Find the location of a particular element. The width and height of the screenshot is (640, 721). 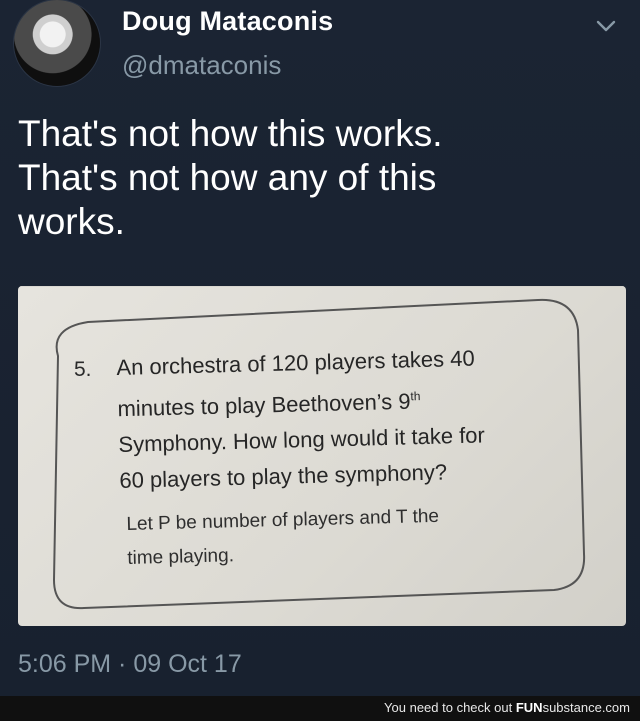

question-number: 5. is located at coordinates (83, 369).